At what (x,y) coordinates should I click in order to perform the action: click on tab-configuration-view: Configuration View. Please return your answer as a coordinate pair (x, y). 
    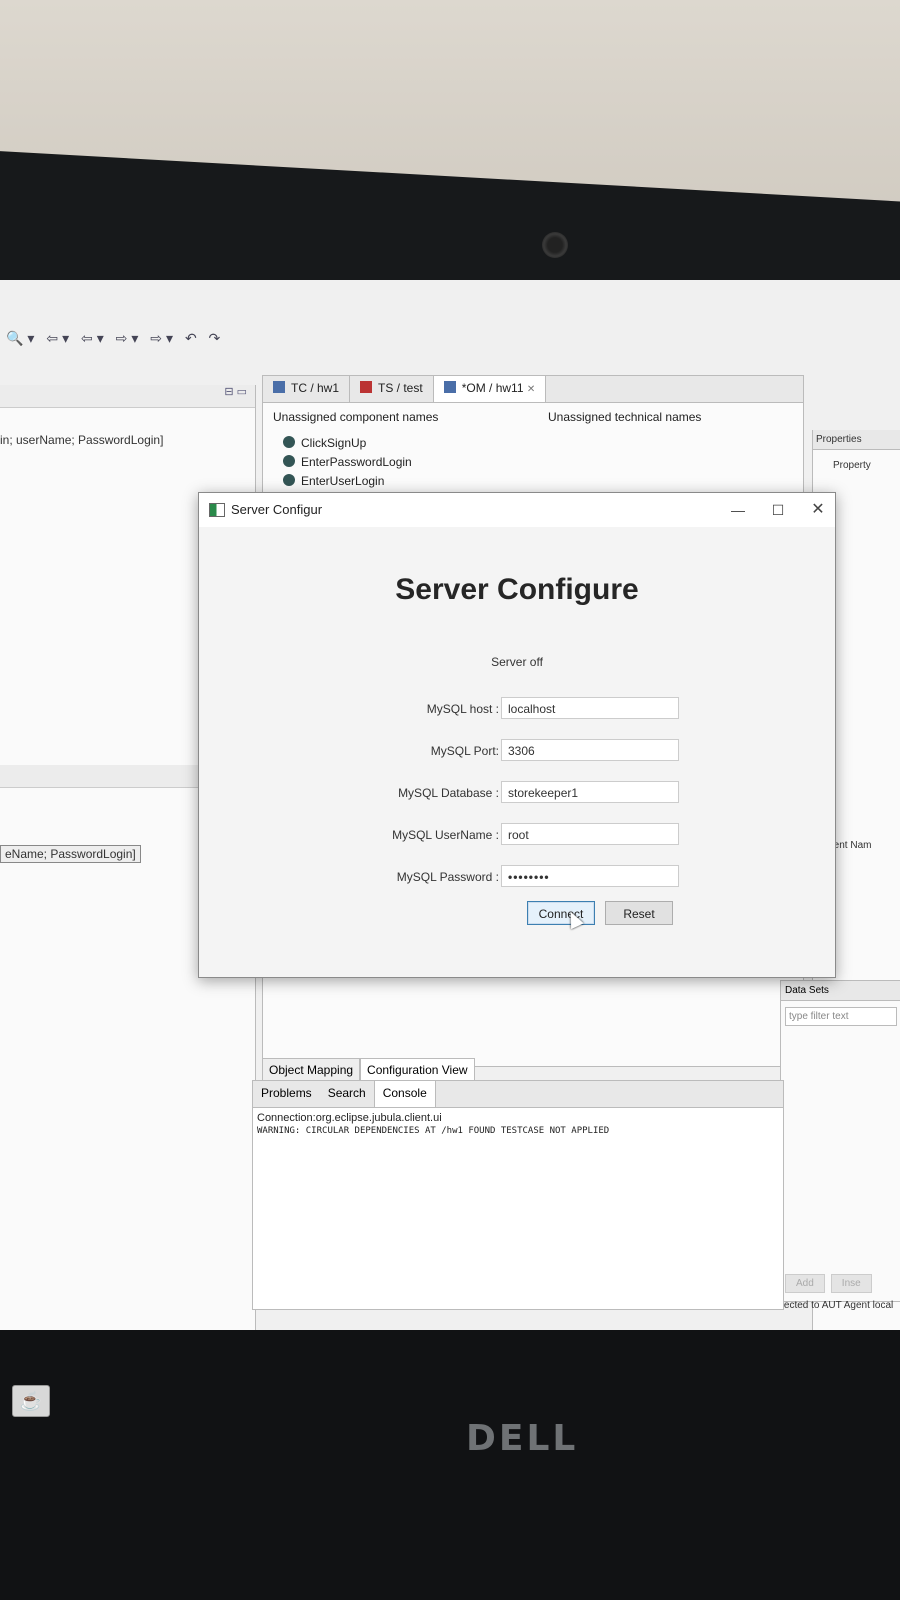
    Looking at the image, I should click on (417, 1070).